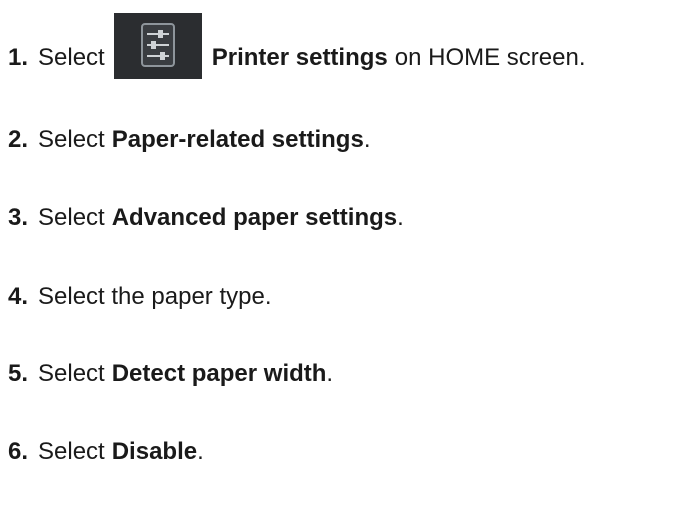 The height and width of the screenshot is (515, 698). I want to click on step-number: 1., so click(18, 57).